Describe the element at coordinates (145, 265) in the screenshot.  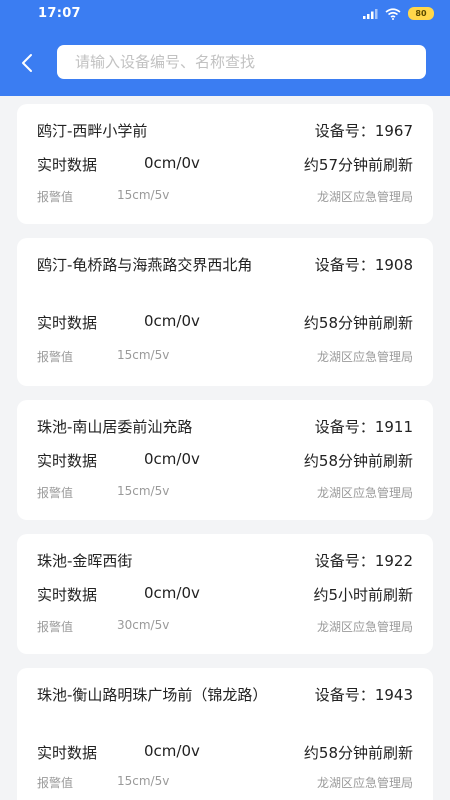
I see `device-name: 鸥汀-龟桥路与海燕路交界西北角` at that location.